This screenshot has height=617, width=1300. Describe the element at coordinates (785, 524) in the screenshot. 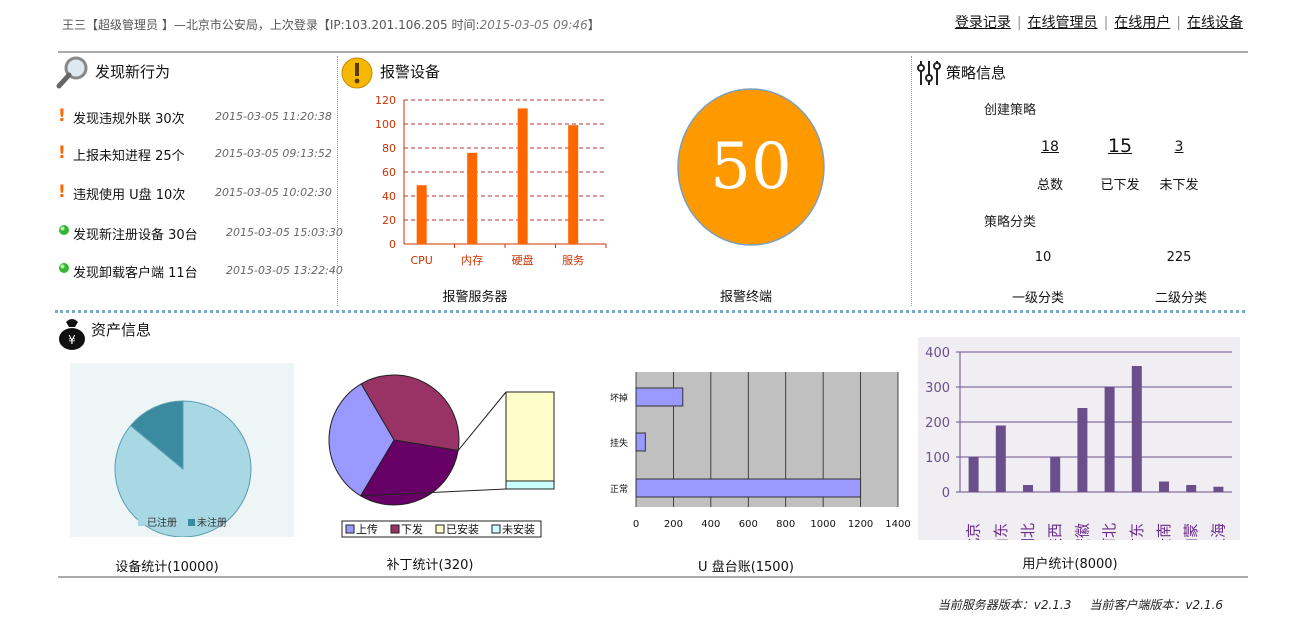

I see `x-tick-label: 800` at that location.